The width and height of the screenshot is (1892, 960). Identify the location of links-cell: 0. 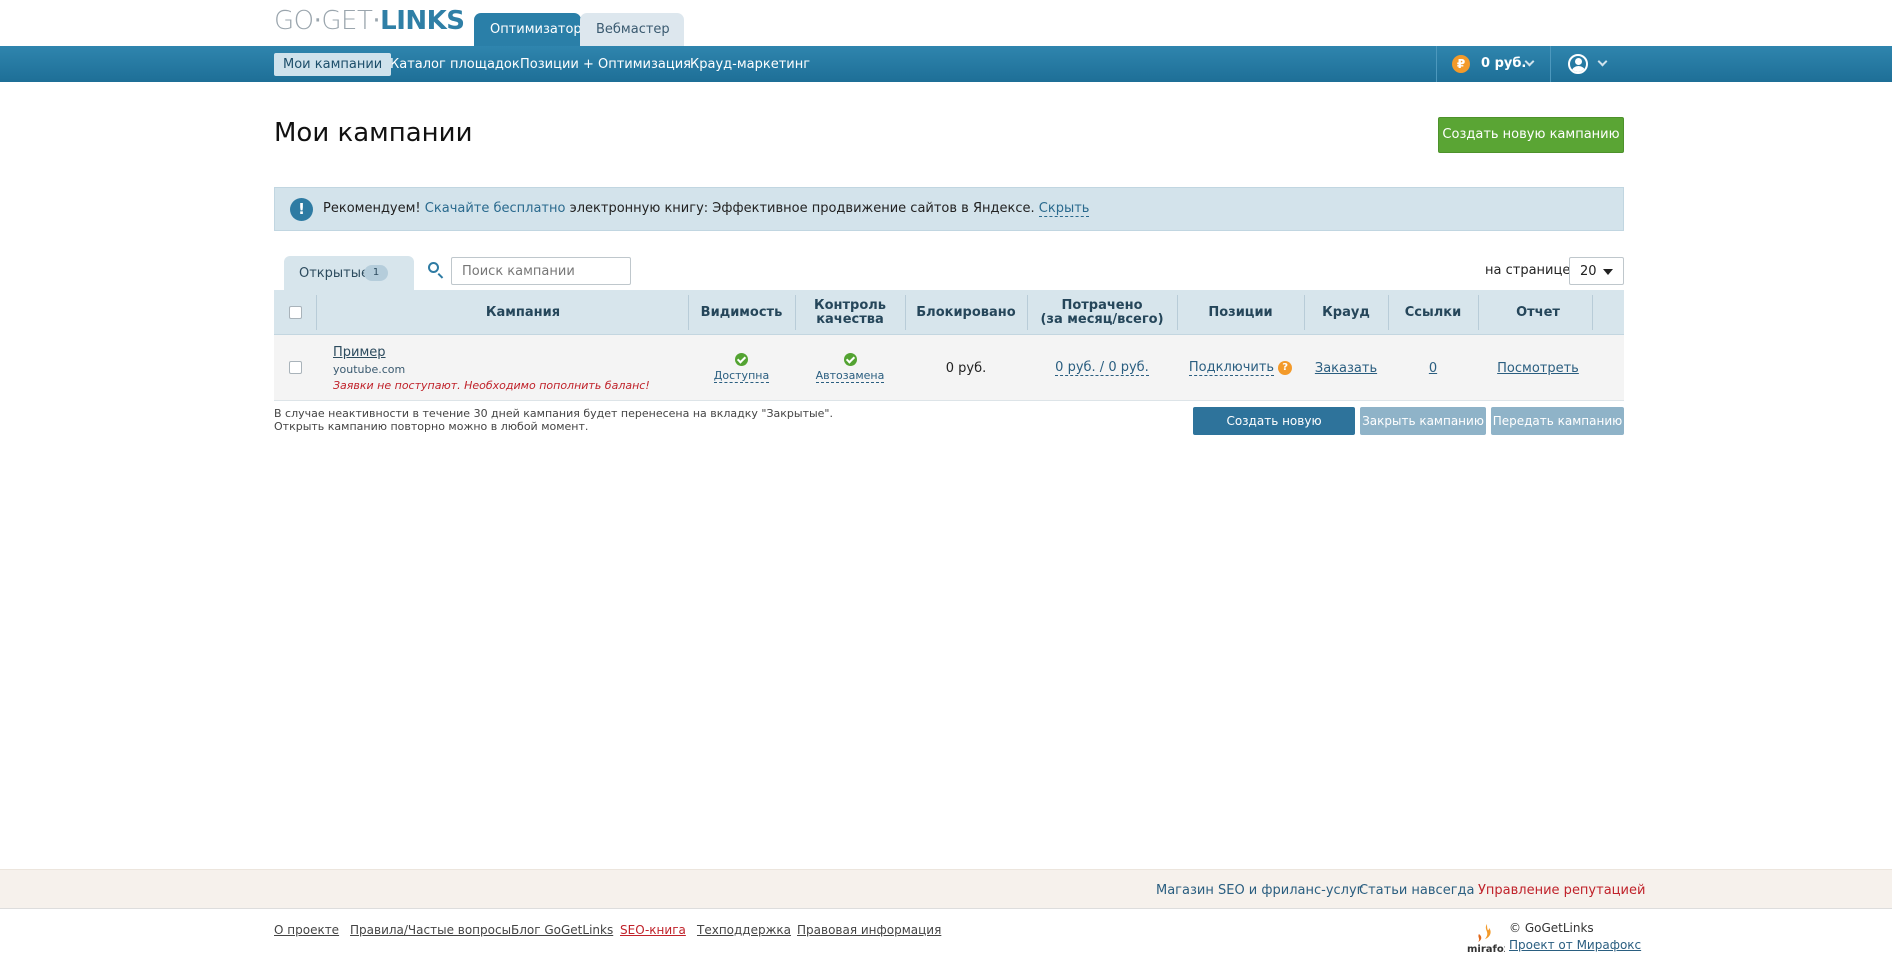
(1433, 368).